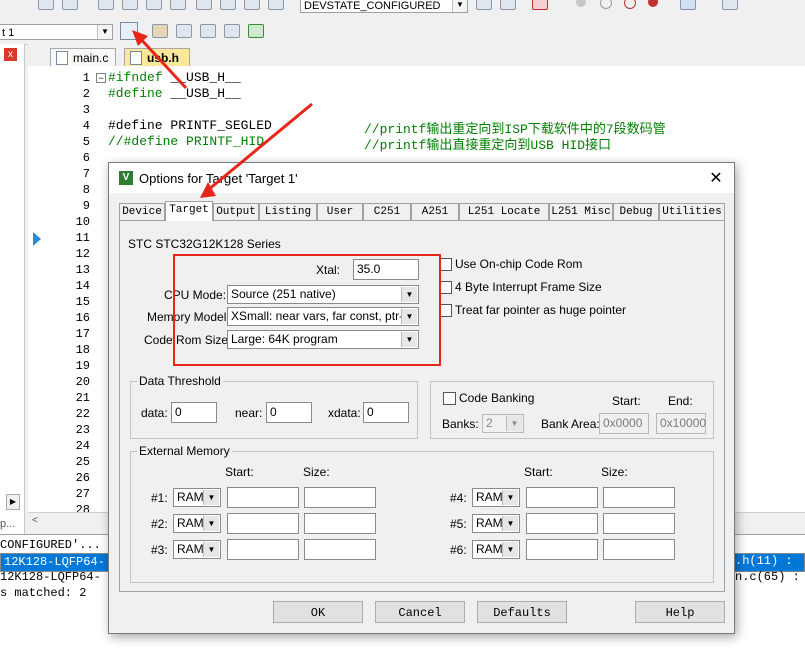 The height and width of the screenshot is (650, 805). What do you see at coordinates (162, 62) in the screenshot?
I see `annotation-arrow-toolbar` at bounding box center [162, 62].